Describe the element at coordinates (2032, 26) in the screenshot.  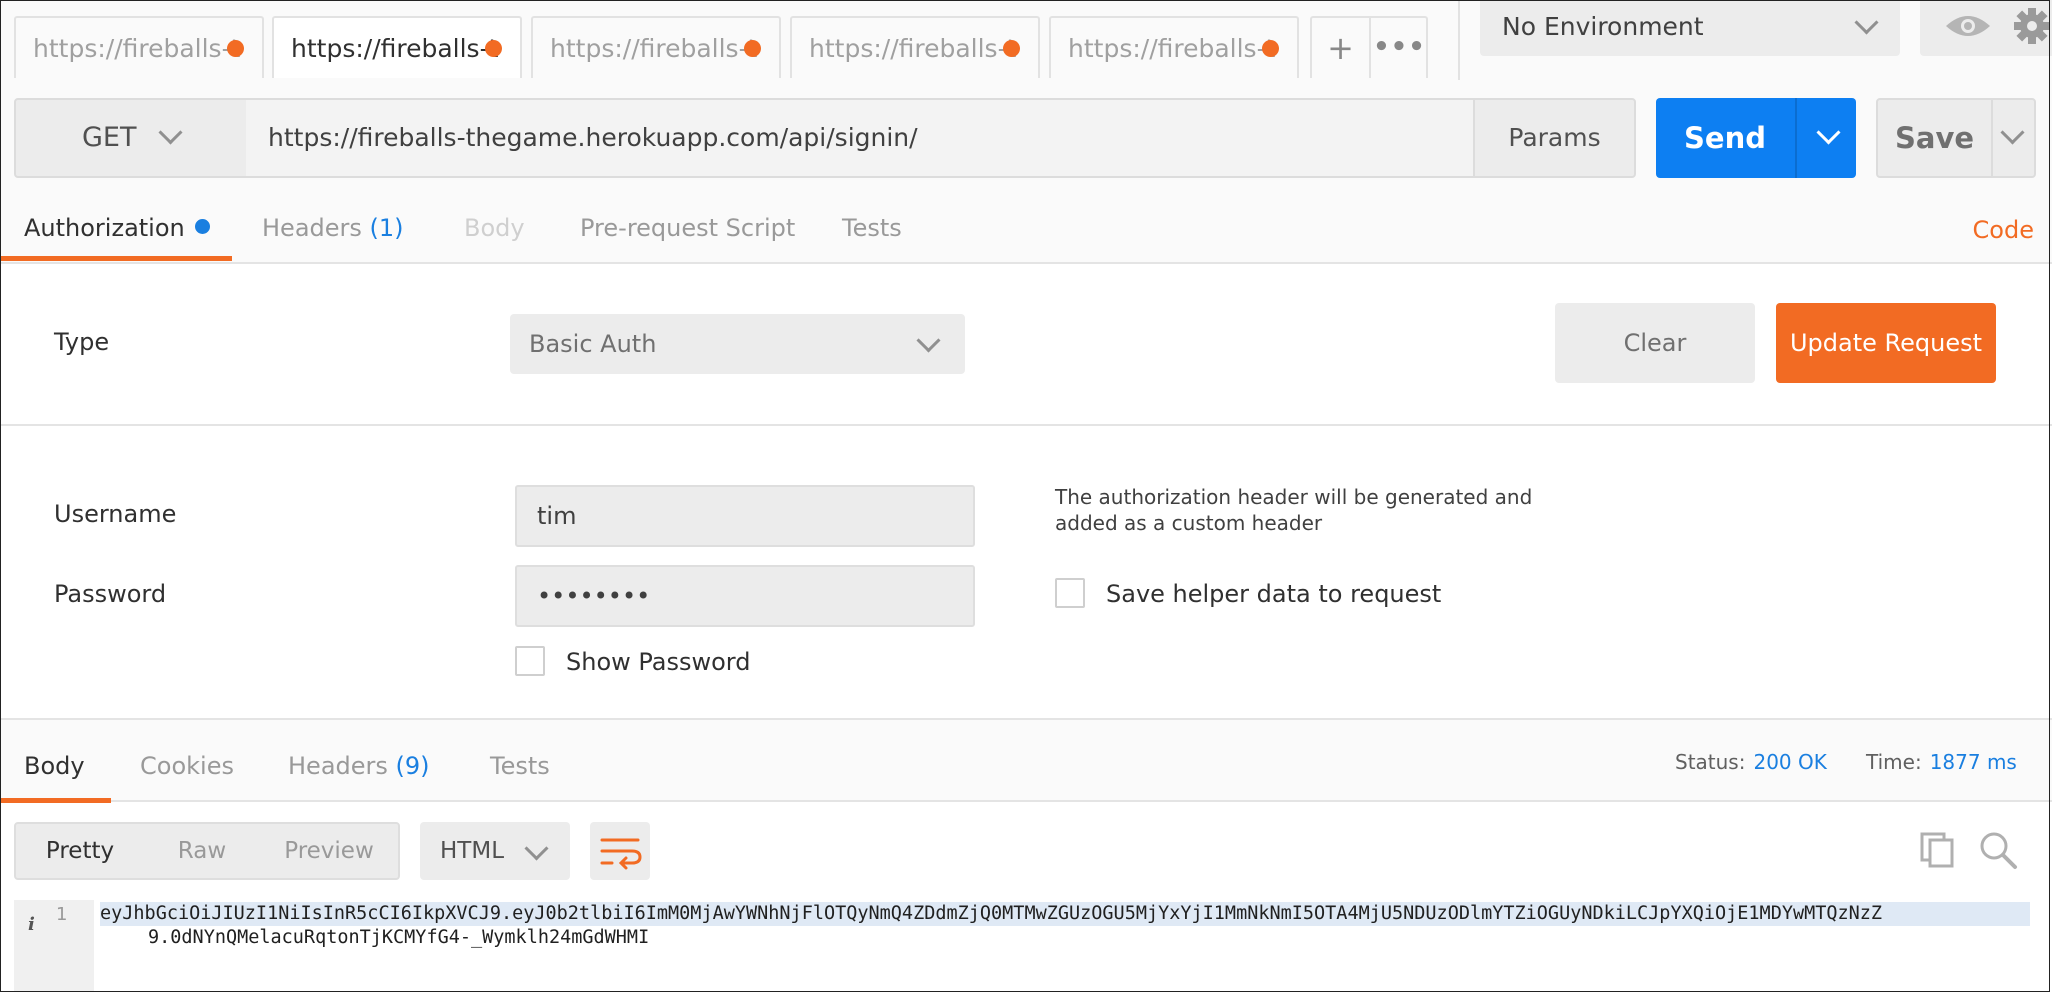
I see `gear-icon` at that location.